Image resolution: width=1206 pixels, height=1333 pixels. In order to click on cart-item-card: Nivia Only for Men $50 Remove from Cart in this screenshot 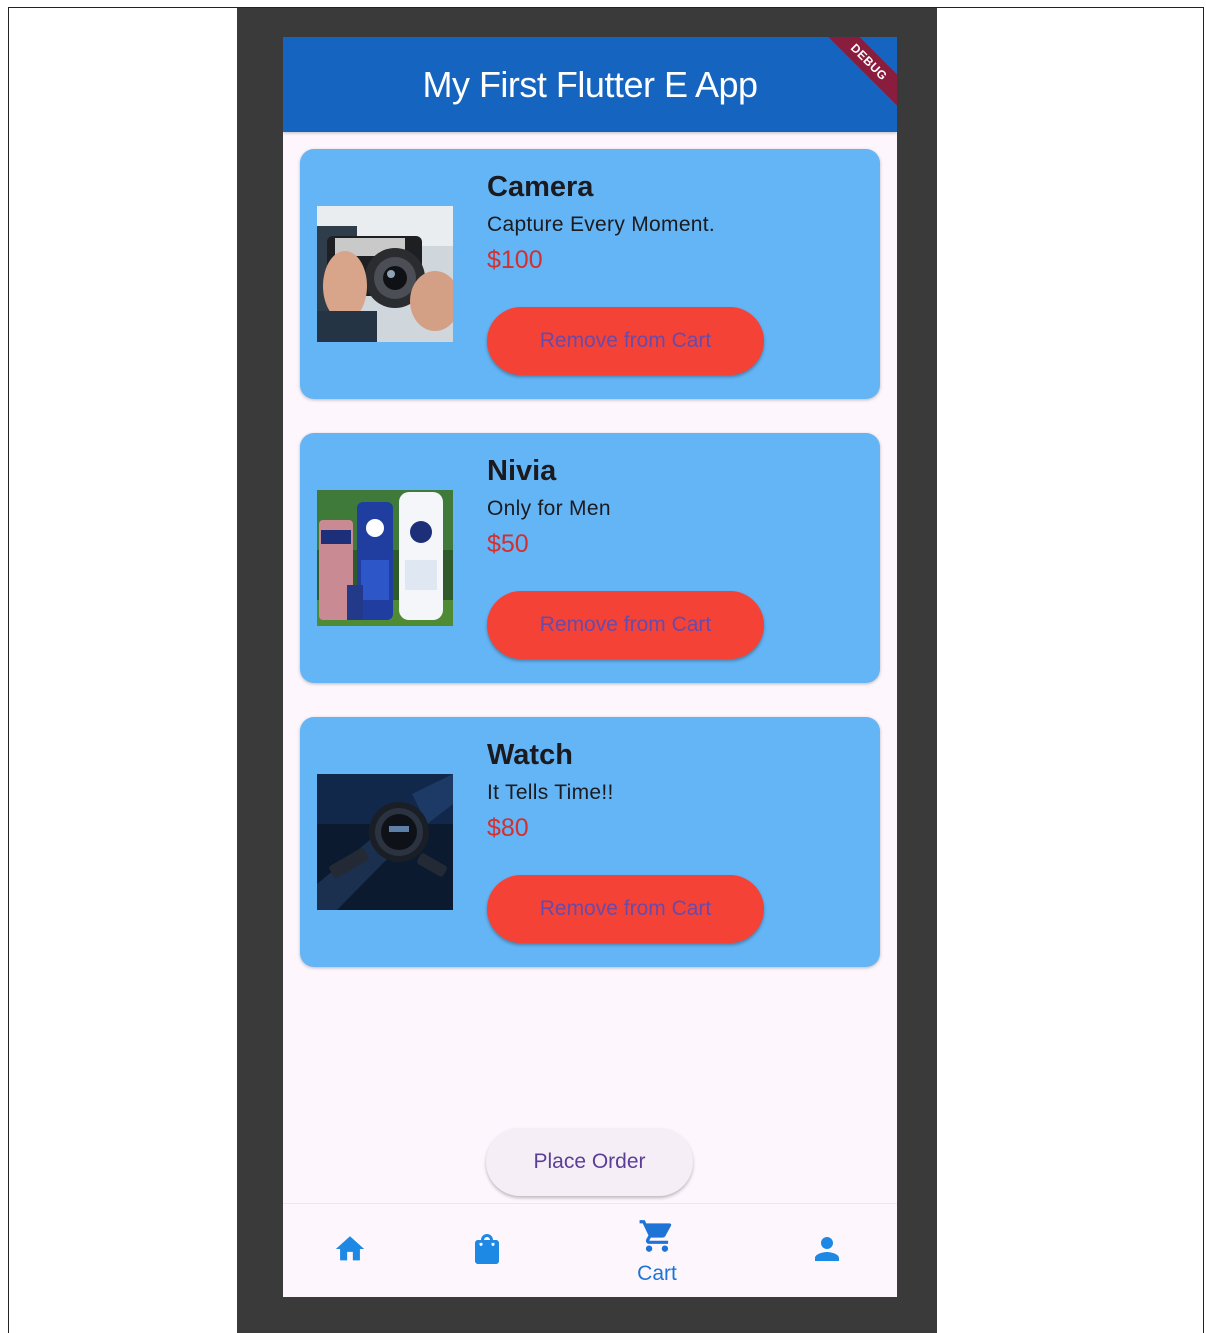, I will do `click(590, 558)`.